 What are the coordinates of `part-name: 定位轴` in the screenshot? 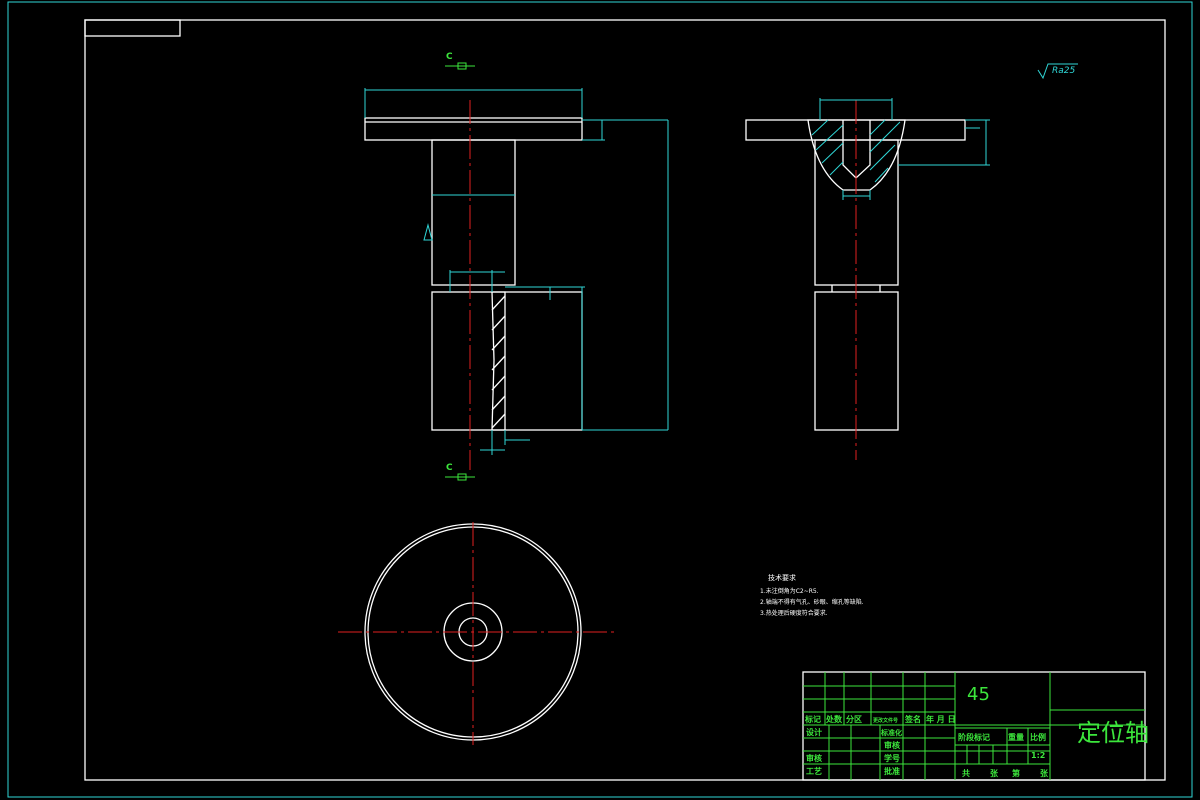 It's located at (1113, 733).